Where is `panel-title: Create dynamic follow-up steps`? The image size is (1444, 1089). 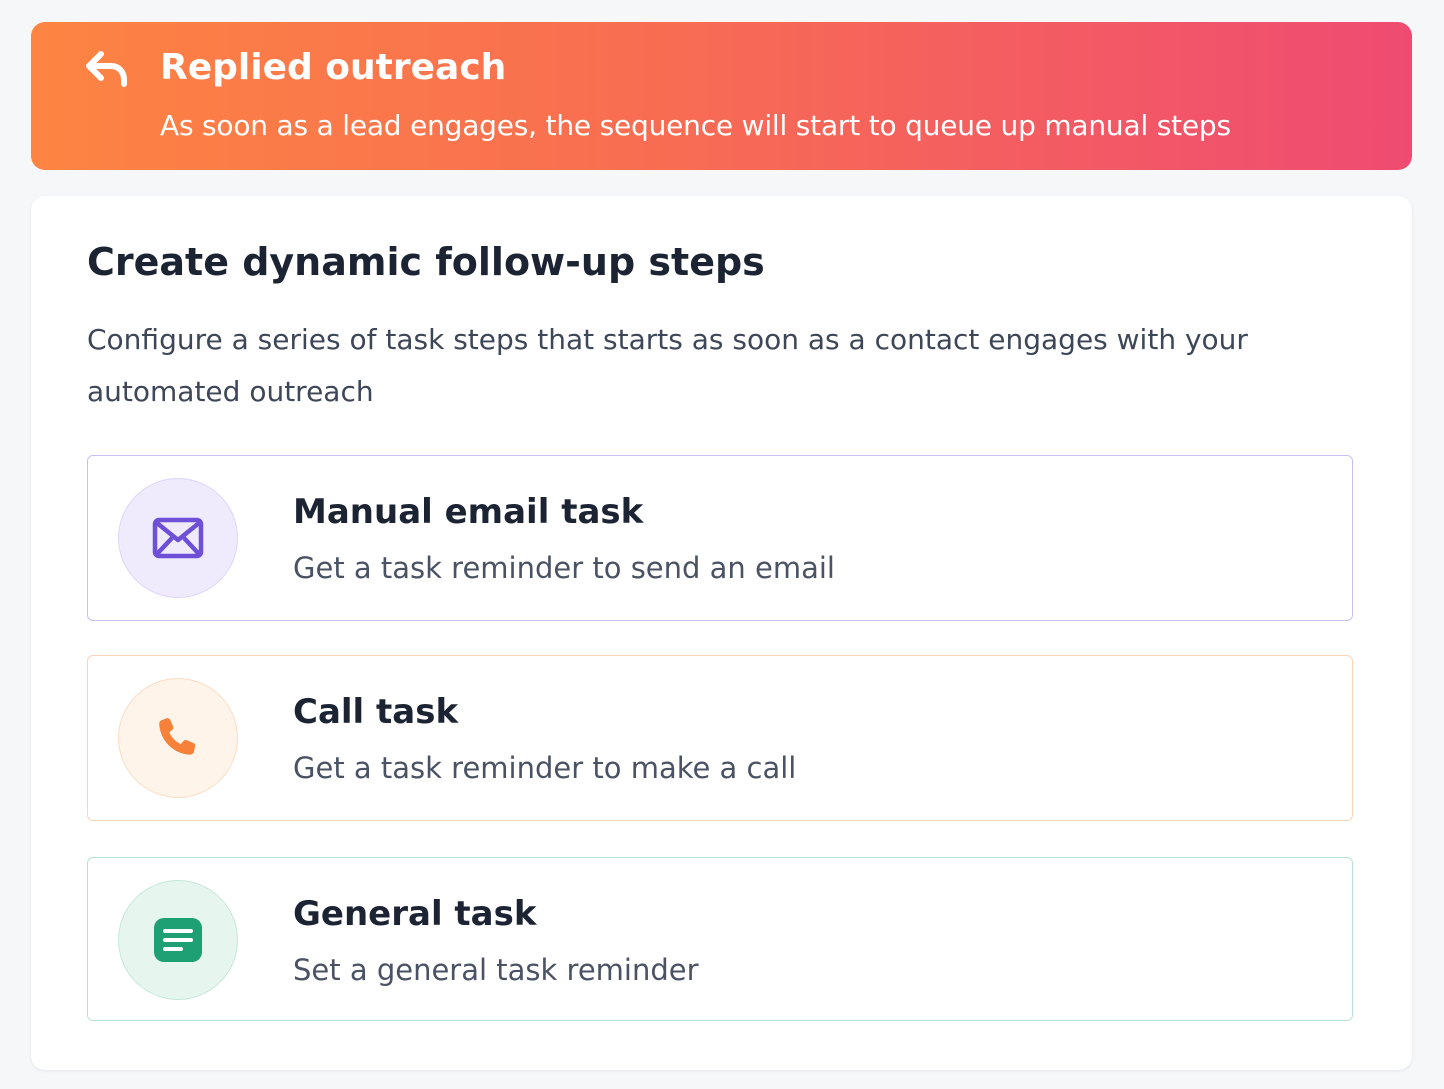
panel-title: Create dynamic follow-up steps is located at coordinates (426, 262).